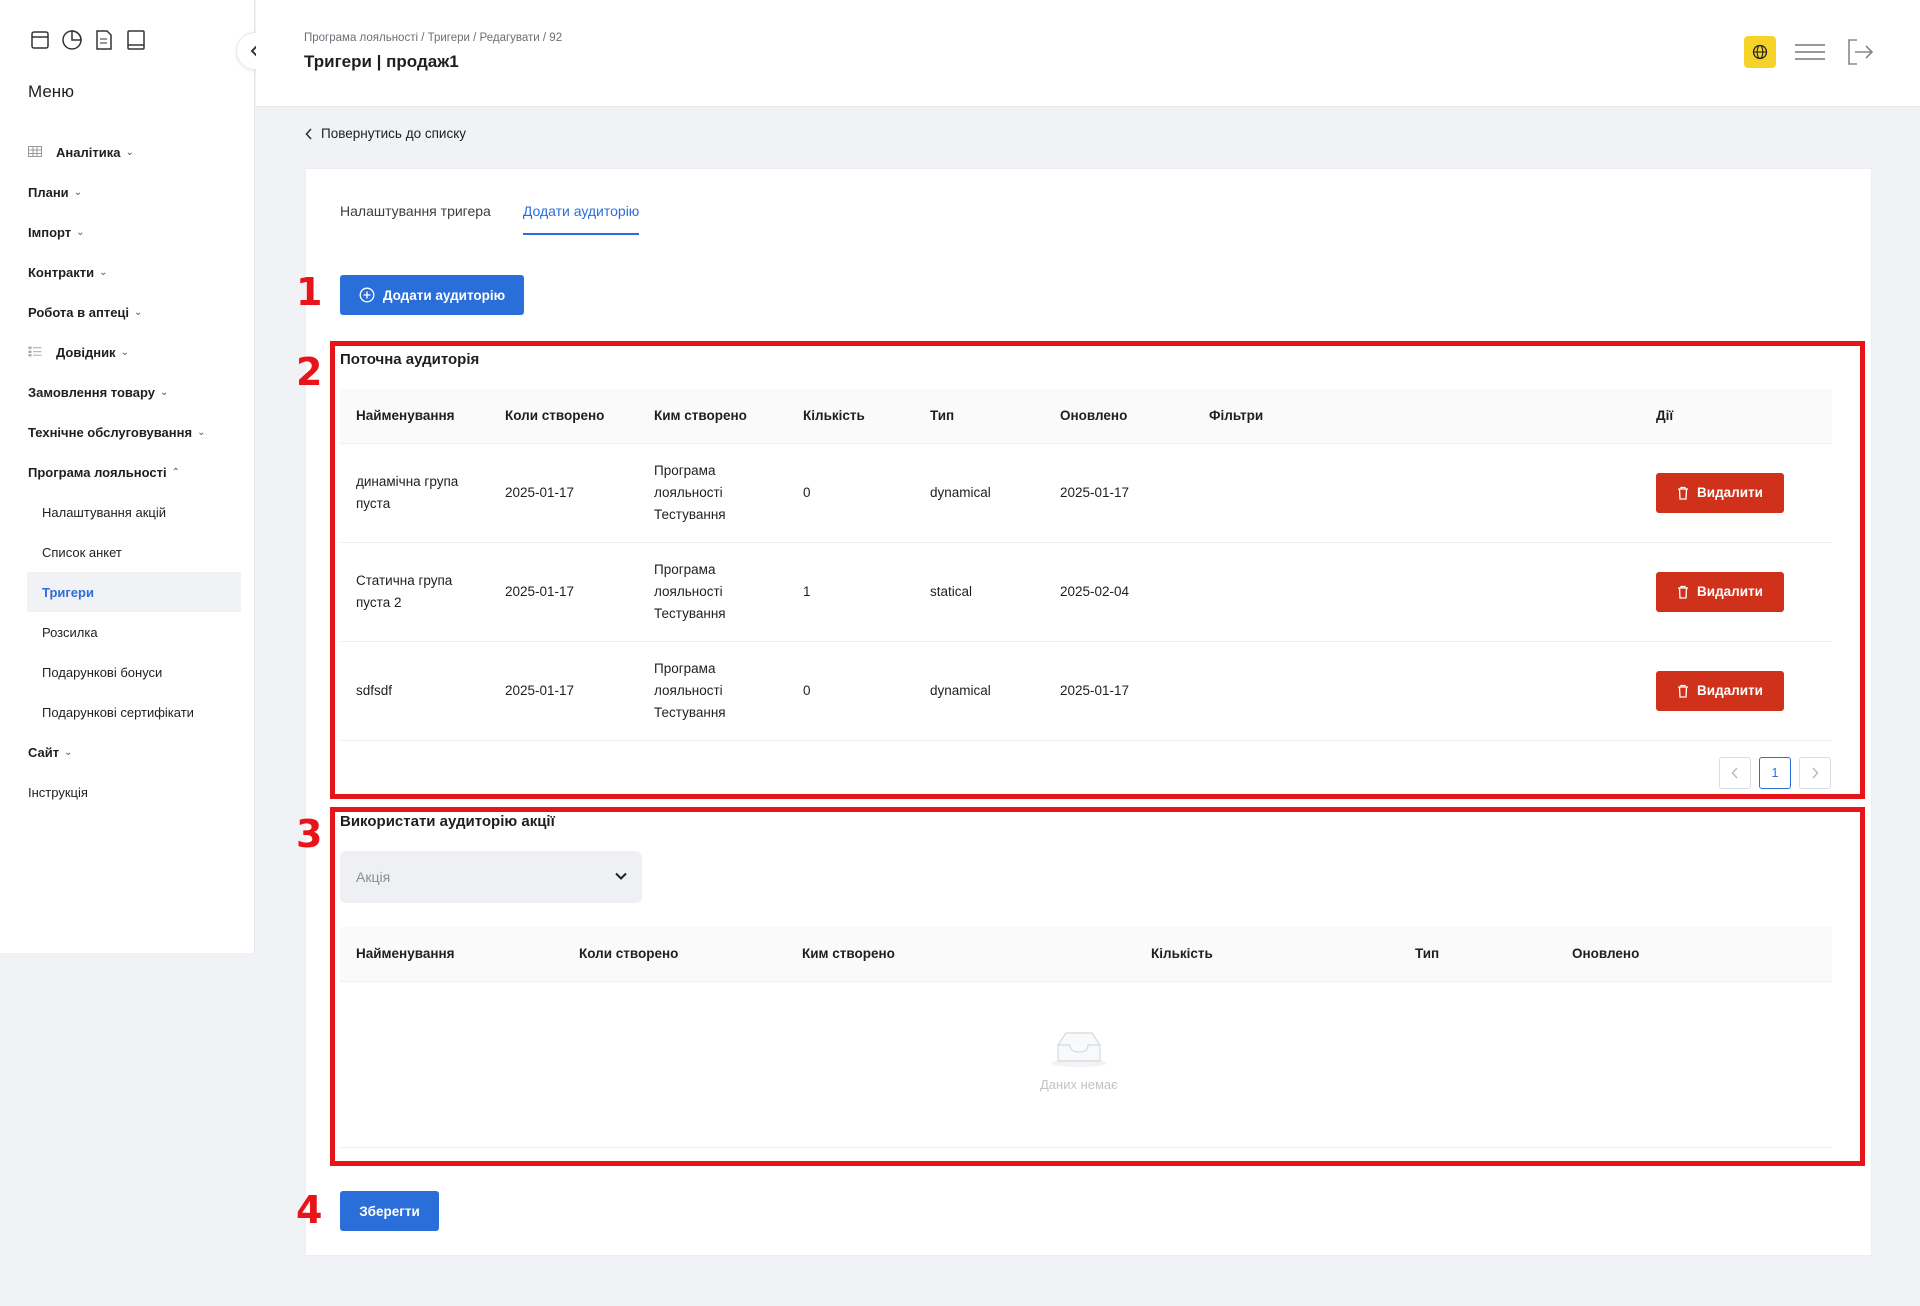 Image resolution: width=1920 pixels, height=1306 pixels. I want to click on sidebar-item-analytics: Аналітика ⌄, so click(127, 152).